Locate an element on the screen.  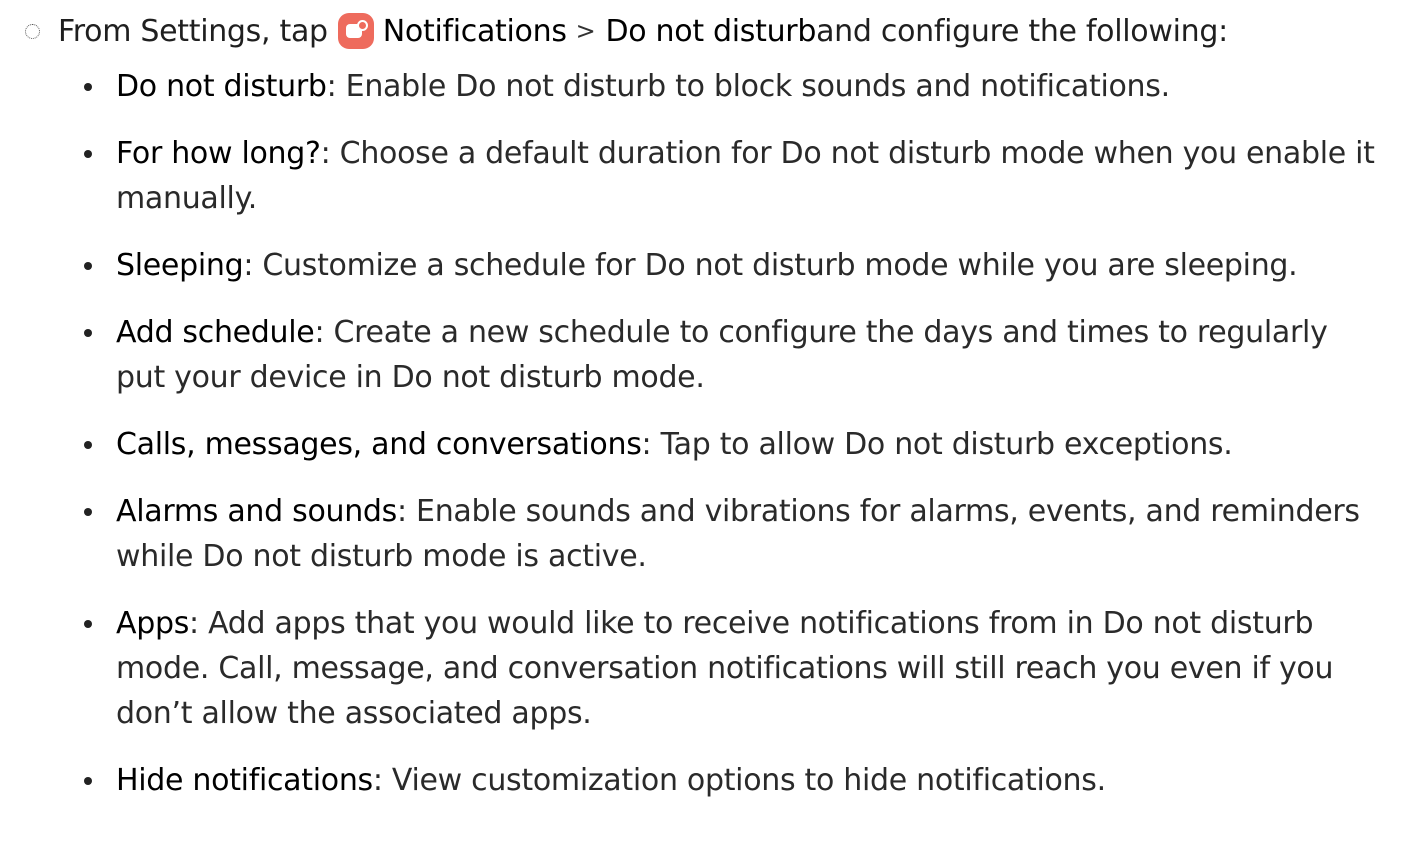
option-term: Sleeping is located at coordinates (180, 265).